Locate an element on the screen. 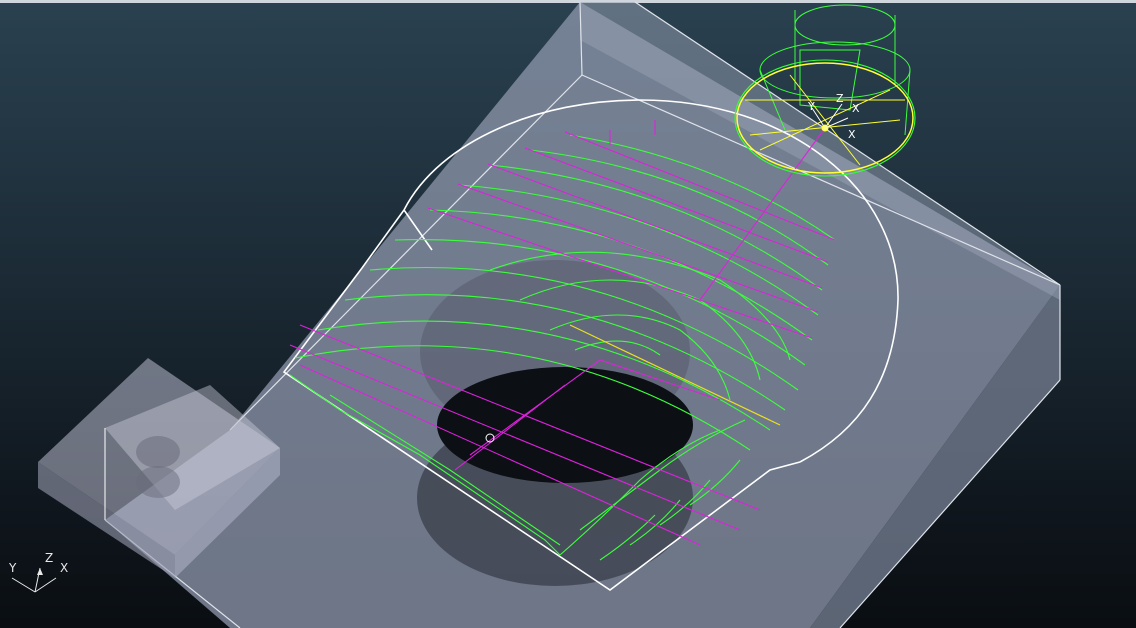 This screenshot has width=1136, height=628. hole-opening is located at coordinates (565, 425).